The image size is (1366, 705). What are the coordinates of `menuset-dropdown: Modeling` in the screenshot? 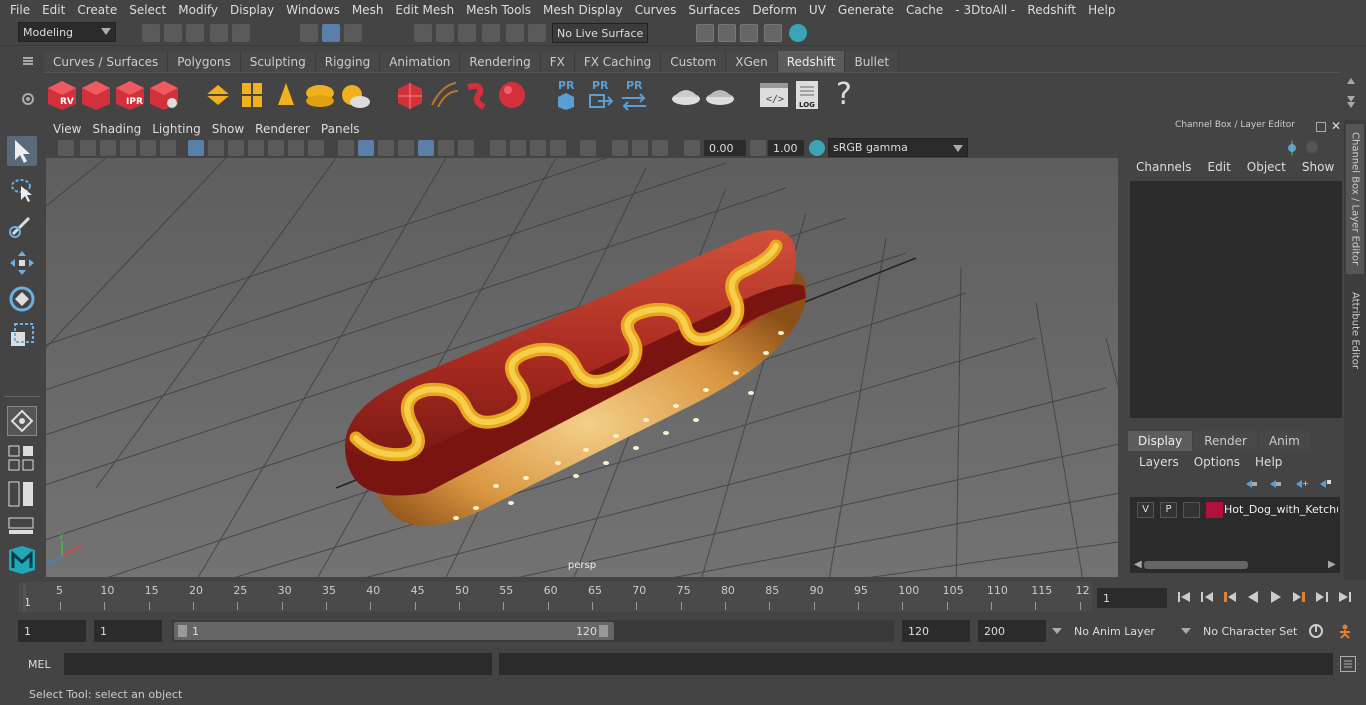 It's located at (67, 32).